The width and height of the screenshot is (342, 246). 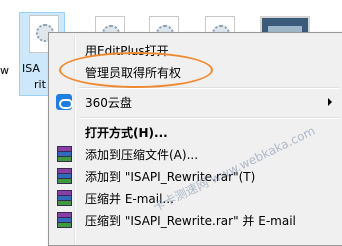 What do you see at coordinates (4, 70) in the screenshot?
I see `partial-file-label: w` at bounding box center [4, 70].